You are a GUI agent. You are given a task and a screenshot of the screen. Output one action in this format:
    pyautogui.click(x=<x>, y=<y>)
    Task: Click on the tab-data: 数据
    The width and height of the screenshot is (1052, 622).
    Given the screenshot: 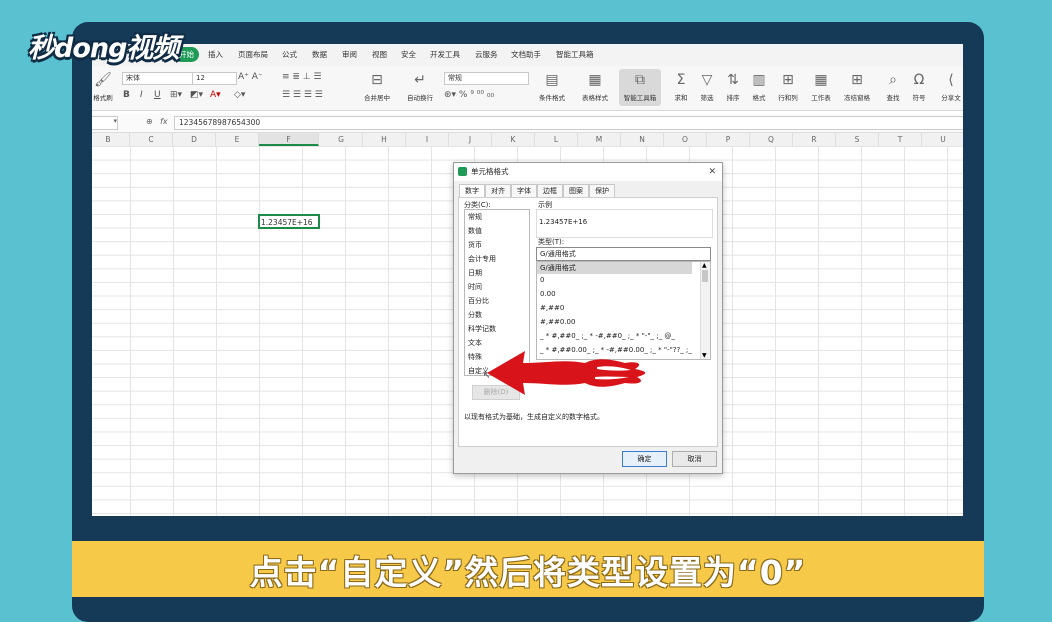 What is the action you would take?
    pyautogui.click(x=319, y=54)
    